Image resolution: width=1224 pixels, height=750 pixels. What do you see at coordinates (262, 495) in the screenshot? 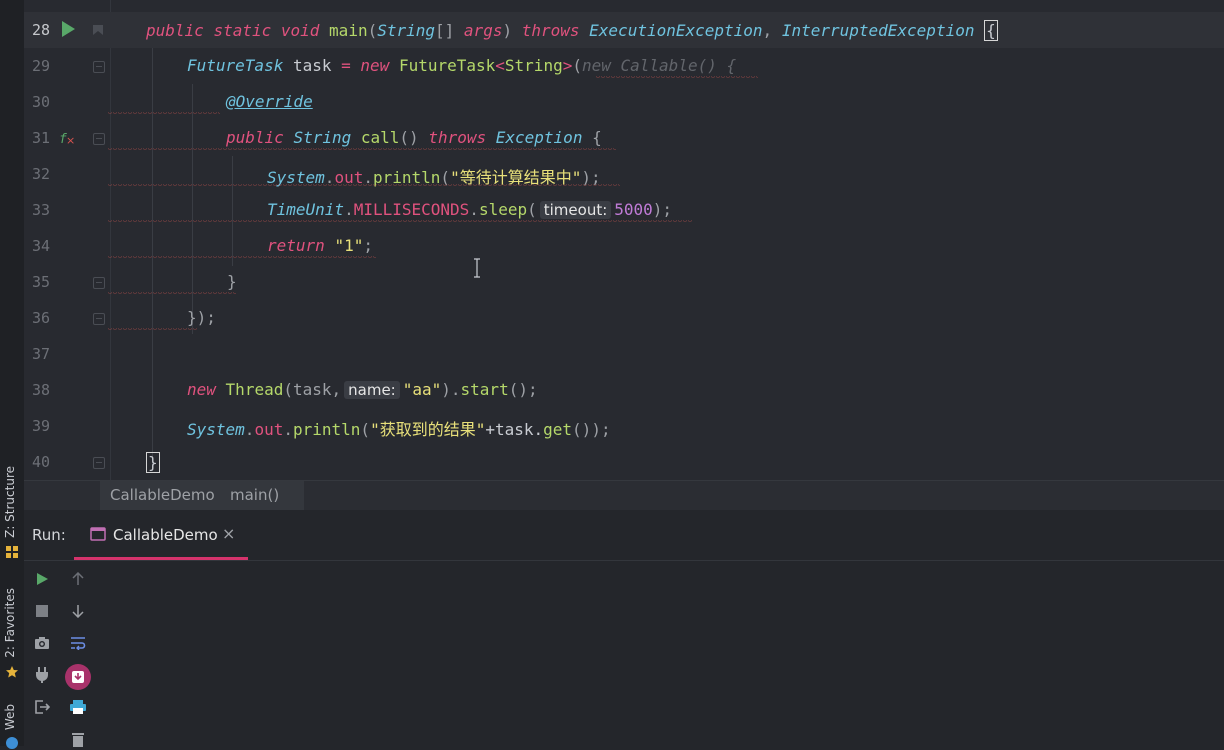
I see `breadcrumb-item-method: main()` at bounding box center [262, 495].